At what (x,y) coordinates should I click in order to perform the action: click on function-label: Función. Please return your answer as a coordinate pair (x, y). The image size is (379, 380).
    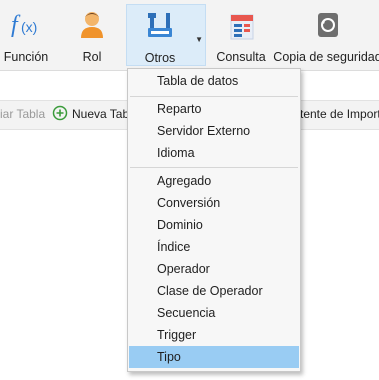
    Looking at the image, I should click on (26, 57).